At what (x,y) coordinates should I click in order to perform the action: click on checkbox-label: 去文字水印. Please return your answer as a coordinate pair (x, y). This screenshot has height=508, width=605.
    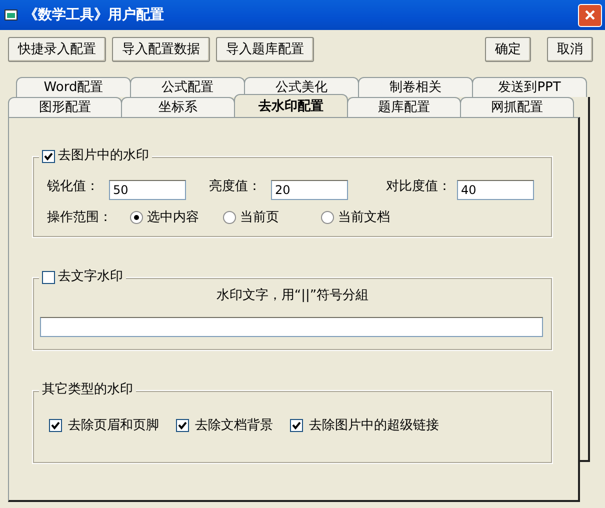
    Looking at the image, I should click on (90, 277).